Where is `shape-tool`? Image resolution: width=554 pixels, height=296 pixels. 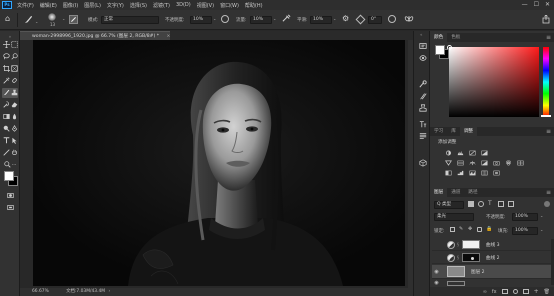
shape-tool is located at coordinates (10, 153).